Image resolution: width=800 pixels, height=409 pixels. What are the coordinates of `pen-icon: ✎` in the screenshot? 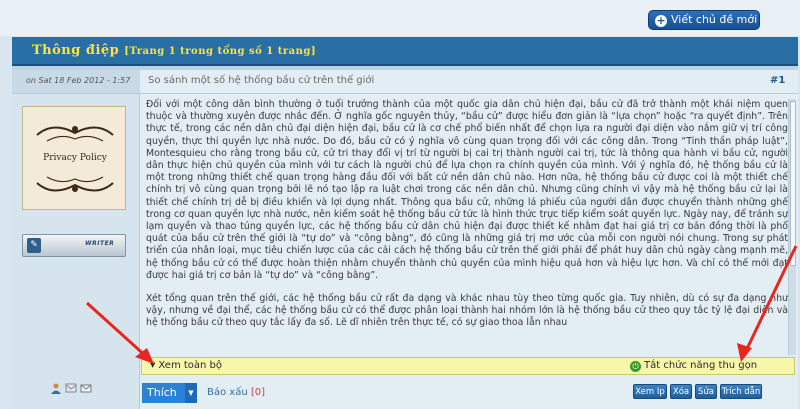 It's located at (34, 245).